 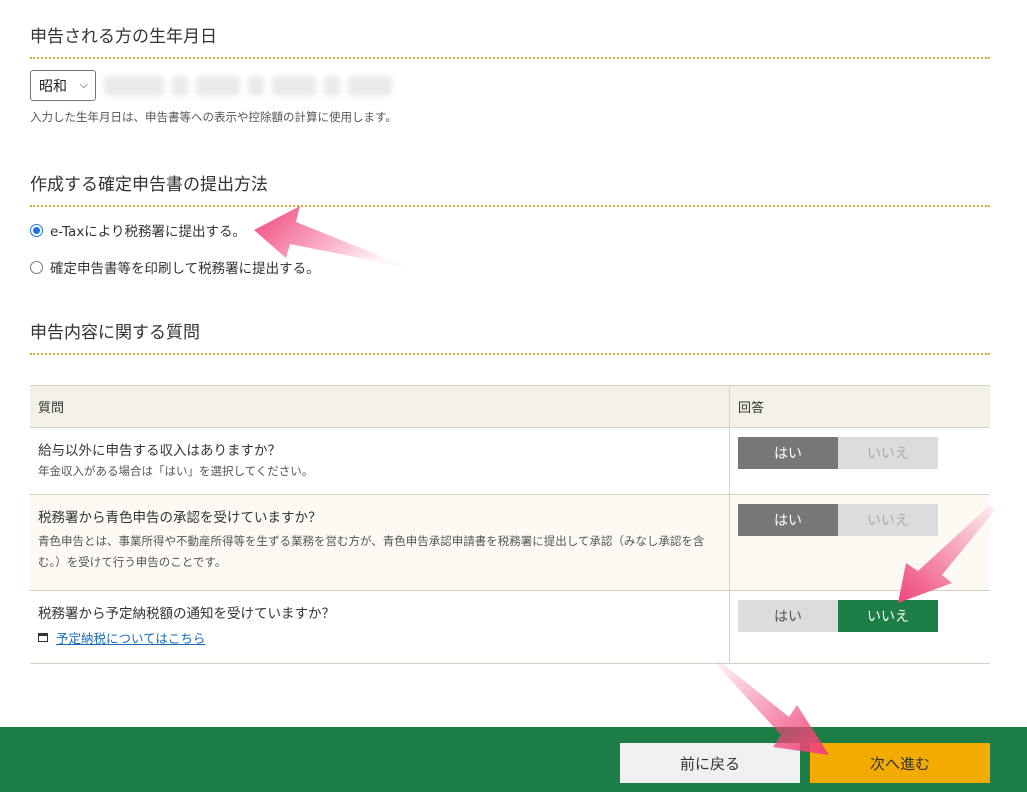 I want to click on birthdate-section-title: 申告される方の生年月日, so click(x=510, y=40).